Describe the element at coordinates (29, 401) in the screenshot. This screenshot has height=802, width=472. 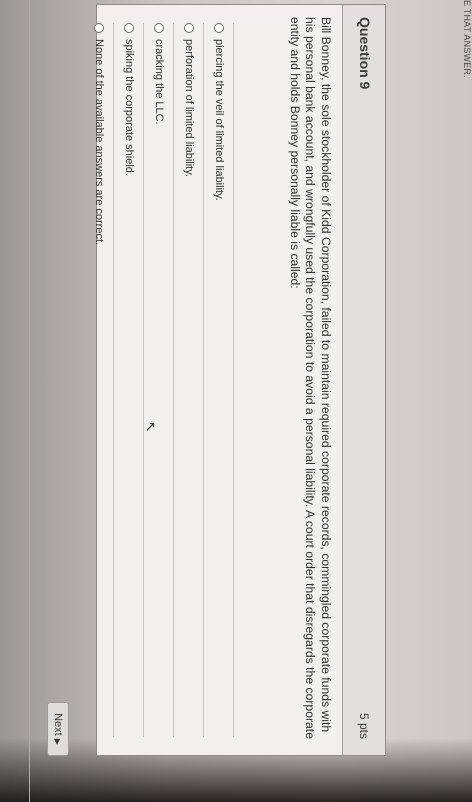
I see `footer-divider` at that location.